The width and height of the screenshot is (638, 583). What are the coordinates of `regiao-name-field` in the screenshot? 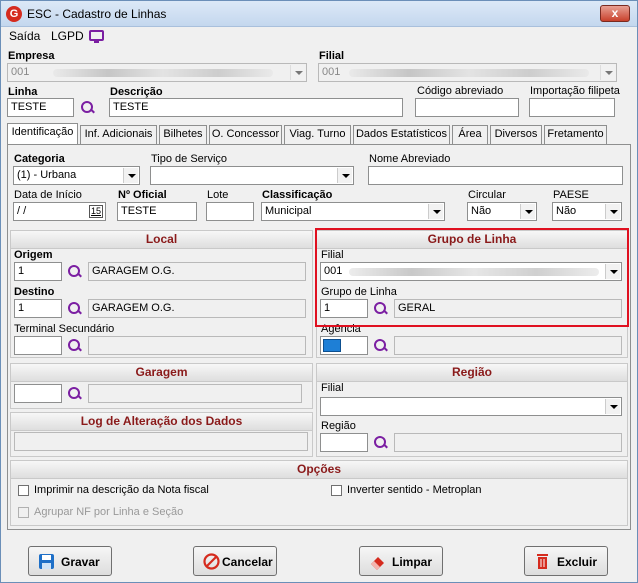 It's located at (508, 442).